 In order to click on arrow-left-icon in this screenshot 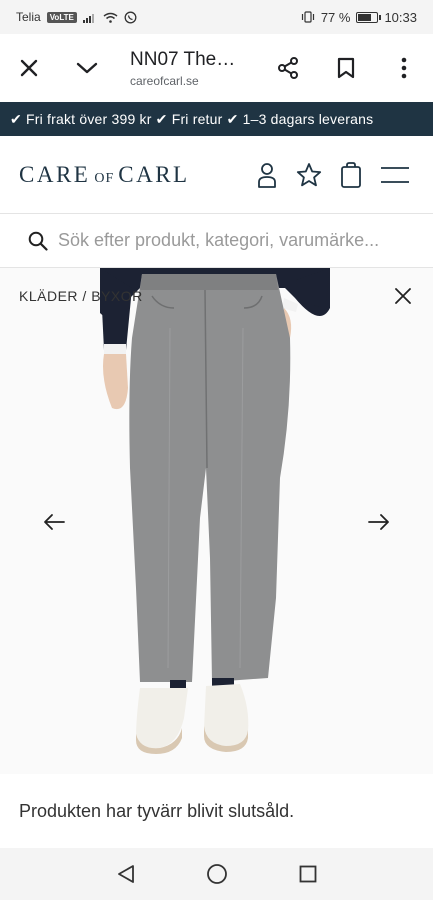, I will do `click(54, 522)`.